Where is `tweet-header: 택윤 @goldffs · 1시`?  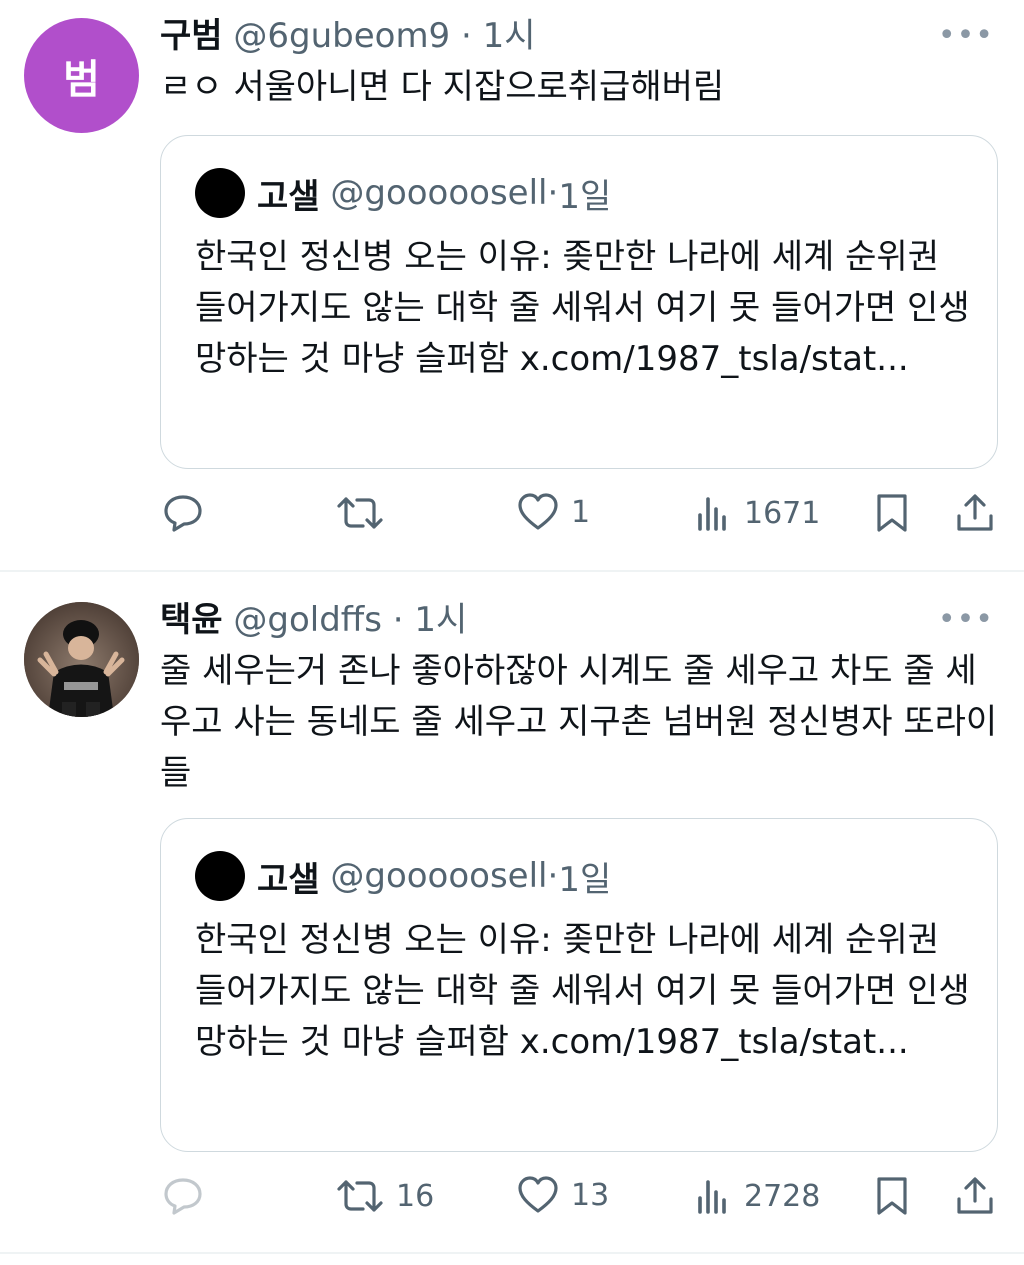
tweet-header: 택윤 @goldffs · 1시 is located at coordinates (313, 620).